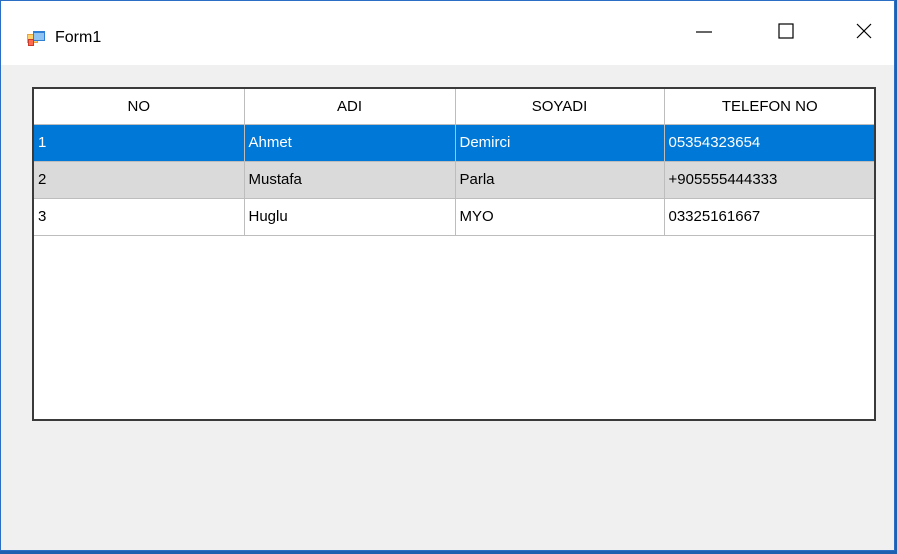  I want to click on cell-no: 1, so click(139, 142).